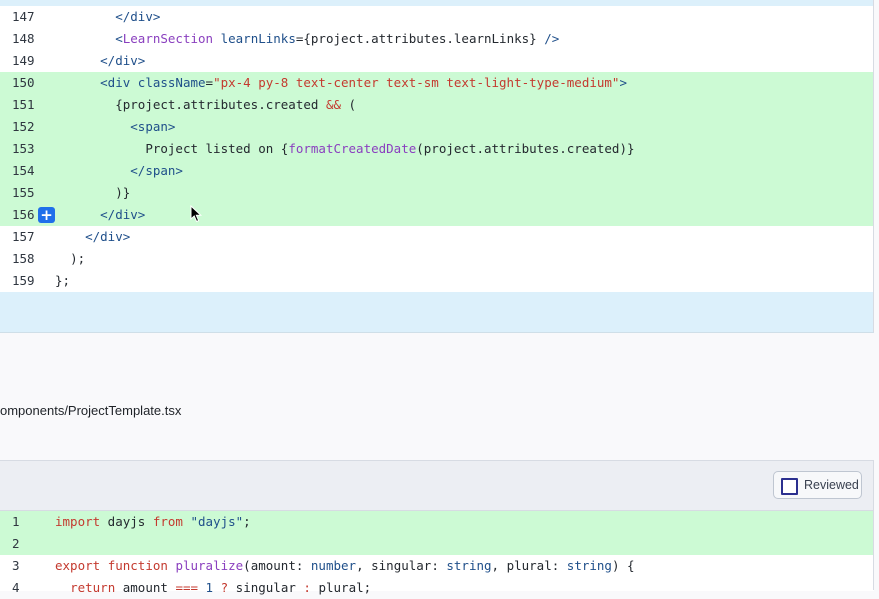  Describe the element at coordinates (437, 17) in the screenshot. I see `context-line: 147 </div>` at that location.